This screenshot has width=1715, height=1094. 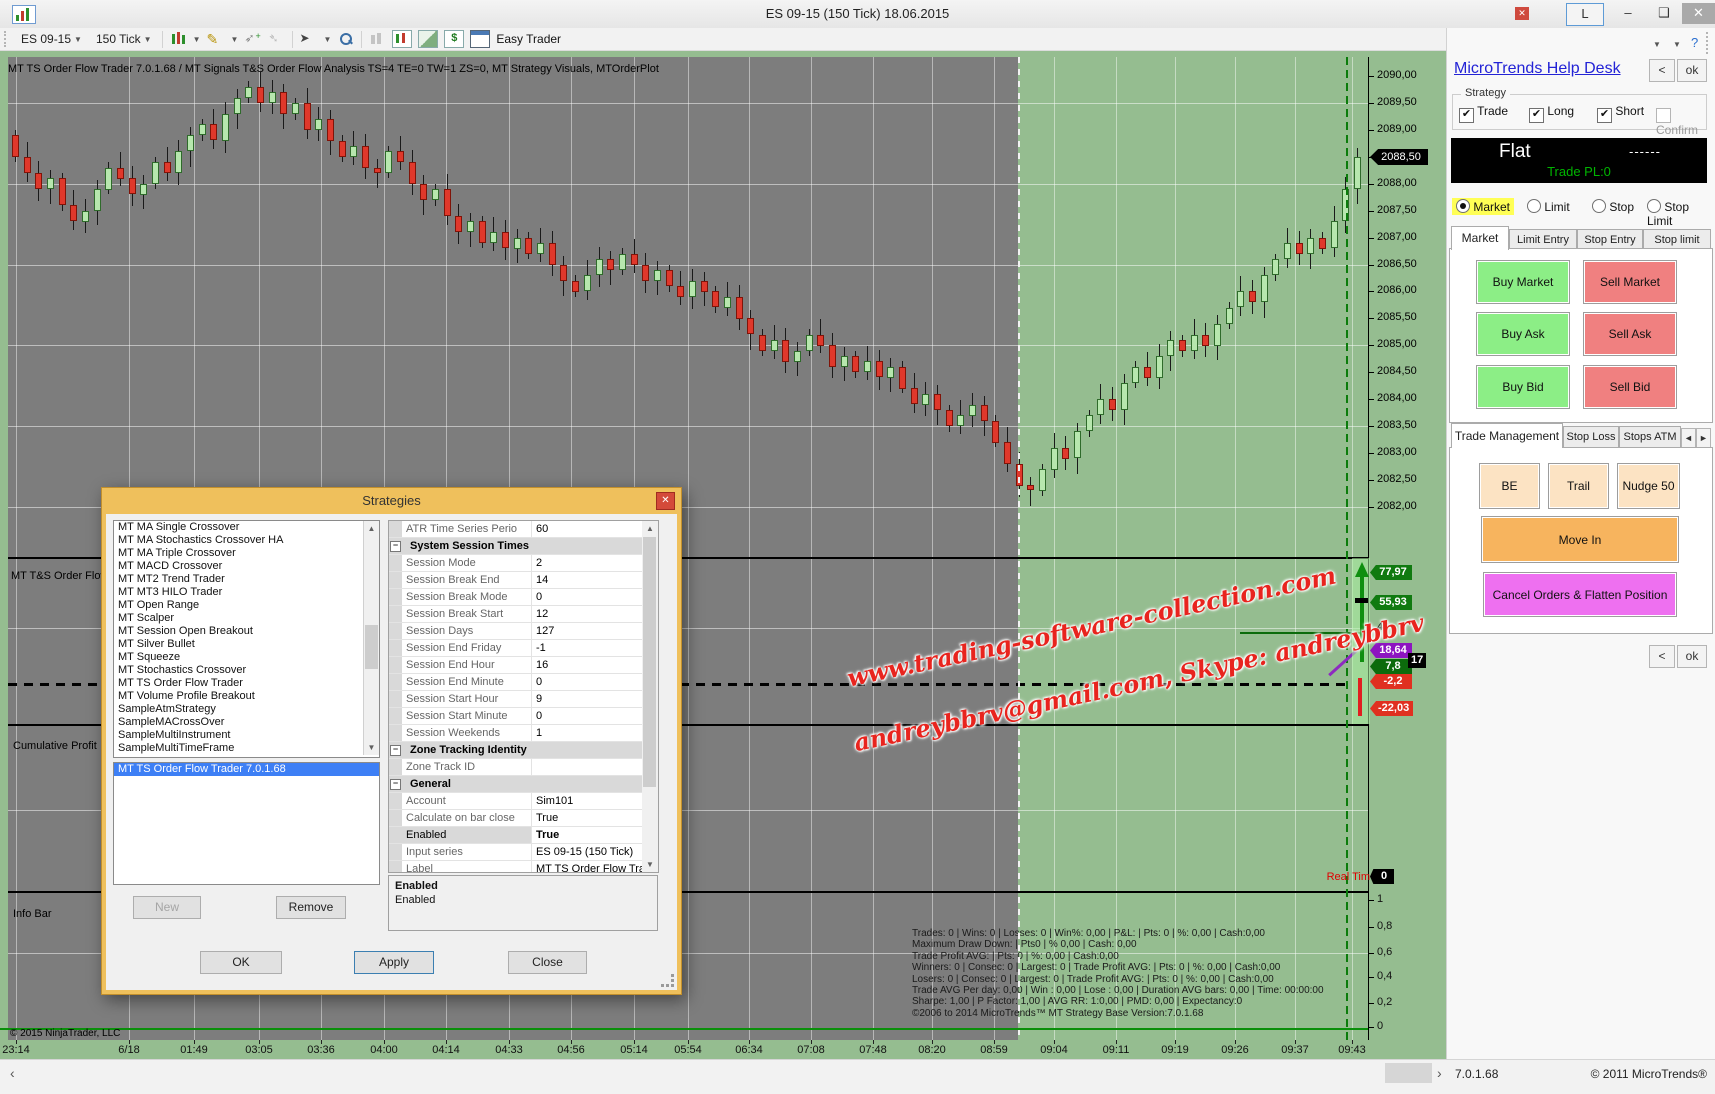 What do you see at coordinates (1677, 44) in the screenshot?
I see `panel-dropdown-icon-2: ▼` at bounding box center [1677, 44].